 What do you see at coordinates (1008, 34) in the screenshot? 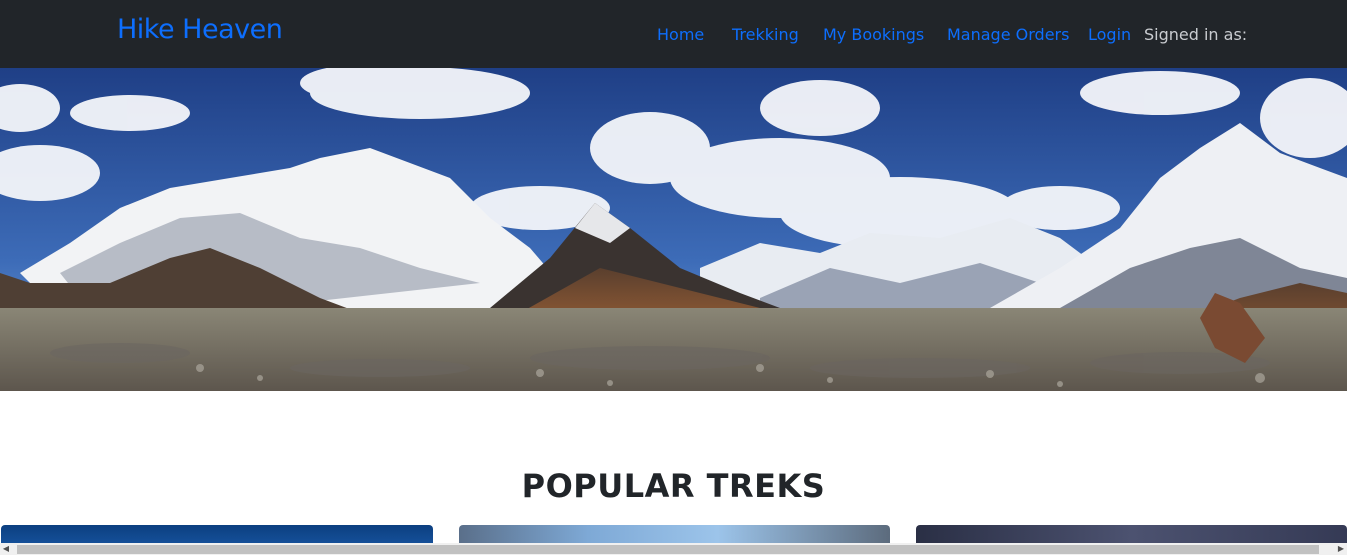
I see `nav-link-manage-orders: Manage Orders` at bounding box center [1008, 34].